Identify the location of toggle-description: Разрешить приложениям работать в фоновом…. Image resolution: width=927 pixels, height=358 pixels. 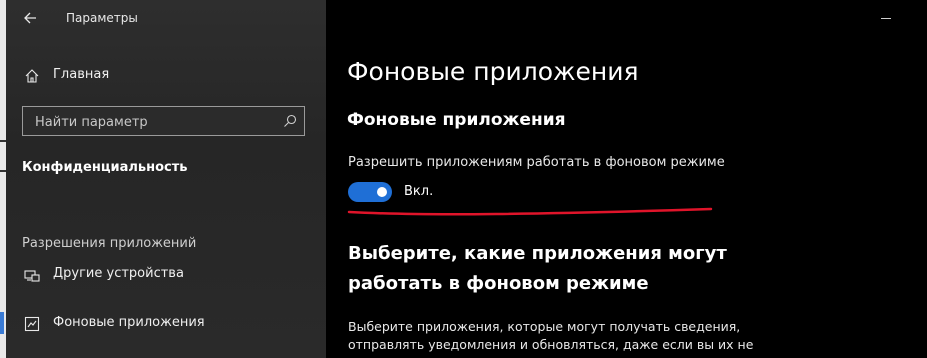
(536, 162).